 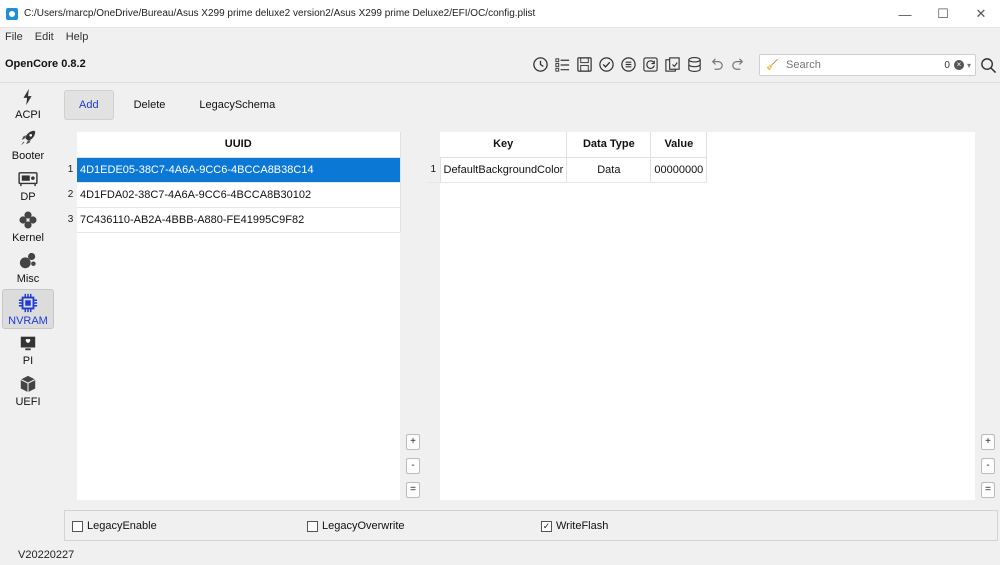 I want to click on sidebar-item-label: UEFI, so click(x=28, y=402).